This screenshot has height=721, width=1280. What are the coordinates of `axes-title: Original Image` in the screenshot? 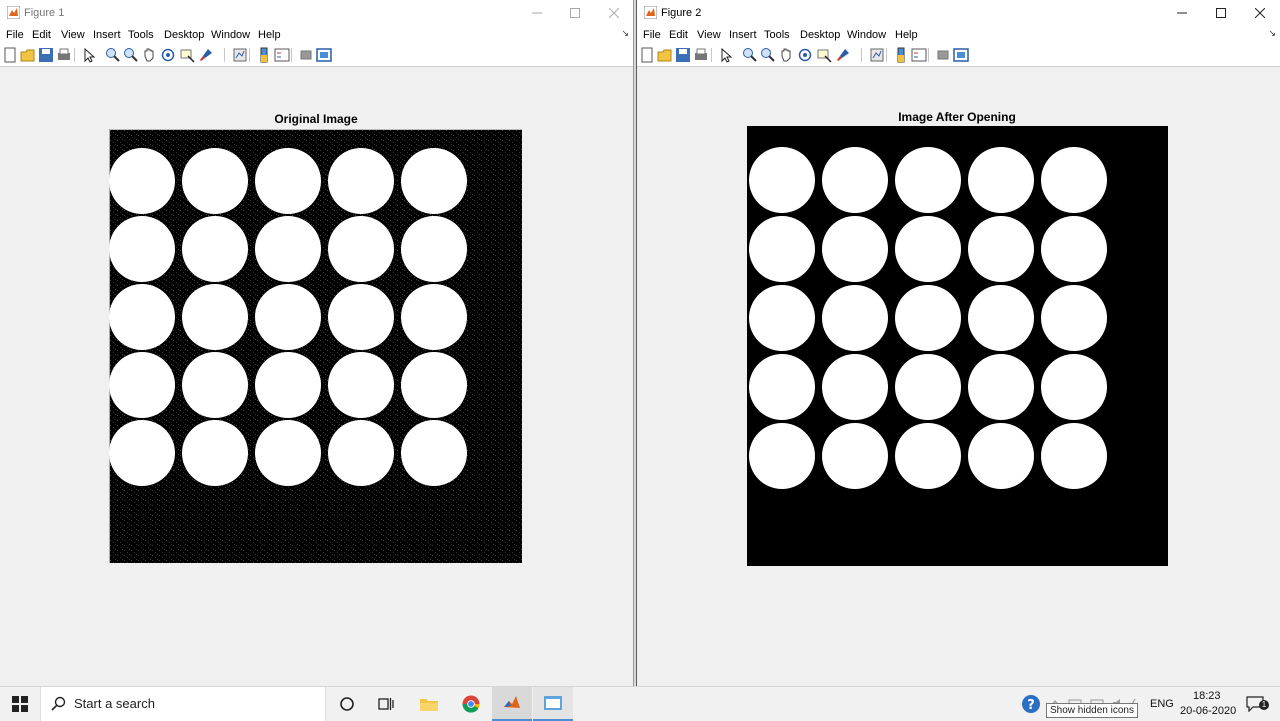 It's located at (316, 119).